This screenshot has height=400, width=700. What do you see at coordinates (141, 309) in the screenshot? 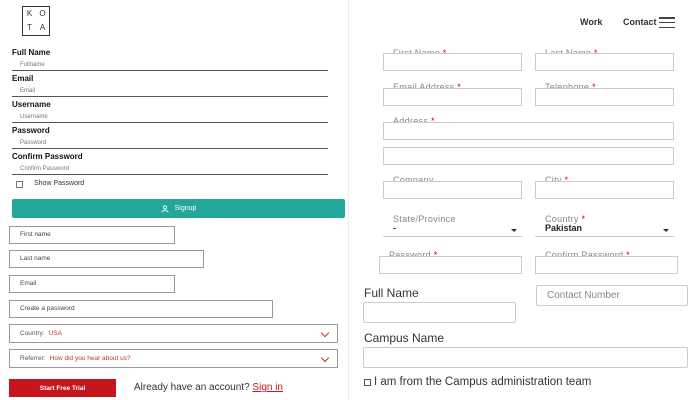
I see `create-password-input: Create a password` at bounding box center [141, 309].